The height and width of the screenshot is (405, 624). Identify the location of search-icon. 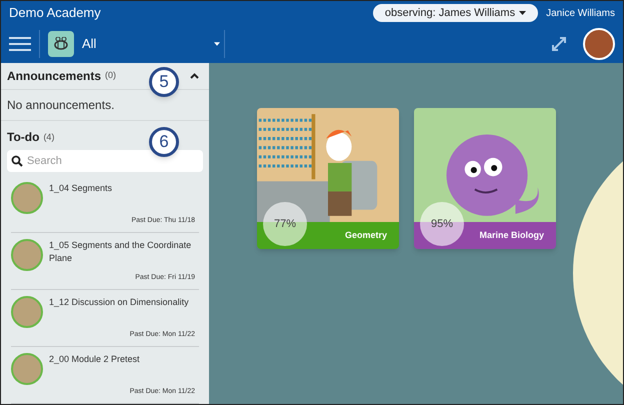
(17, 161).